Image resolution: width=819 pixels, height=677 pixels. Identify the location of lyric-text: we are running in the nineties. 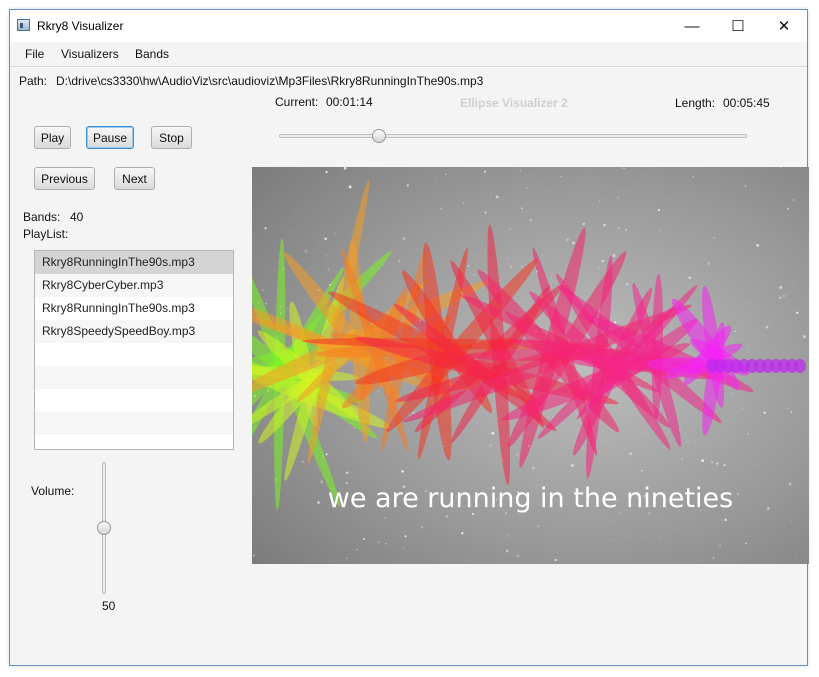
(530, 498).